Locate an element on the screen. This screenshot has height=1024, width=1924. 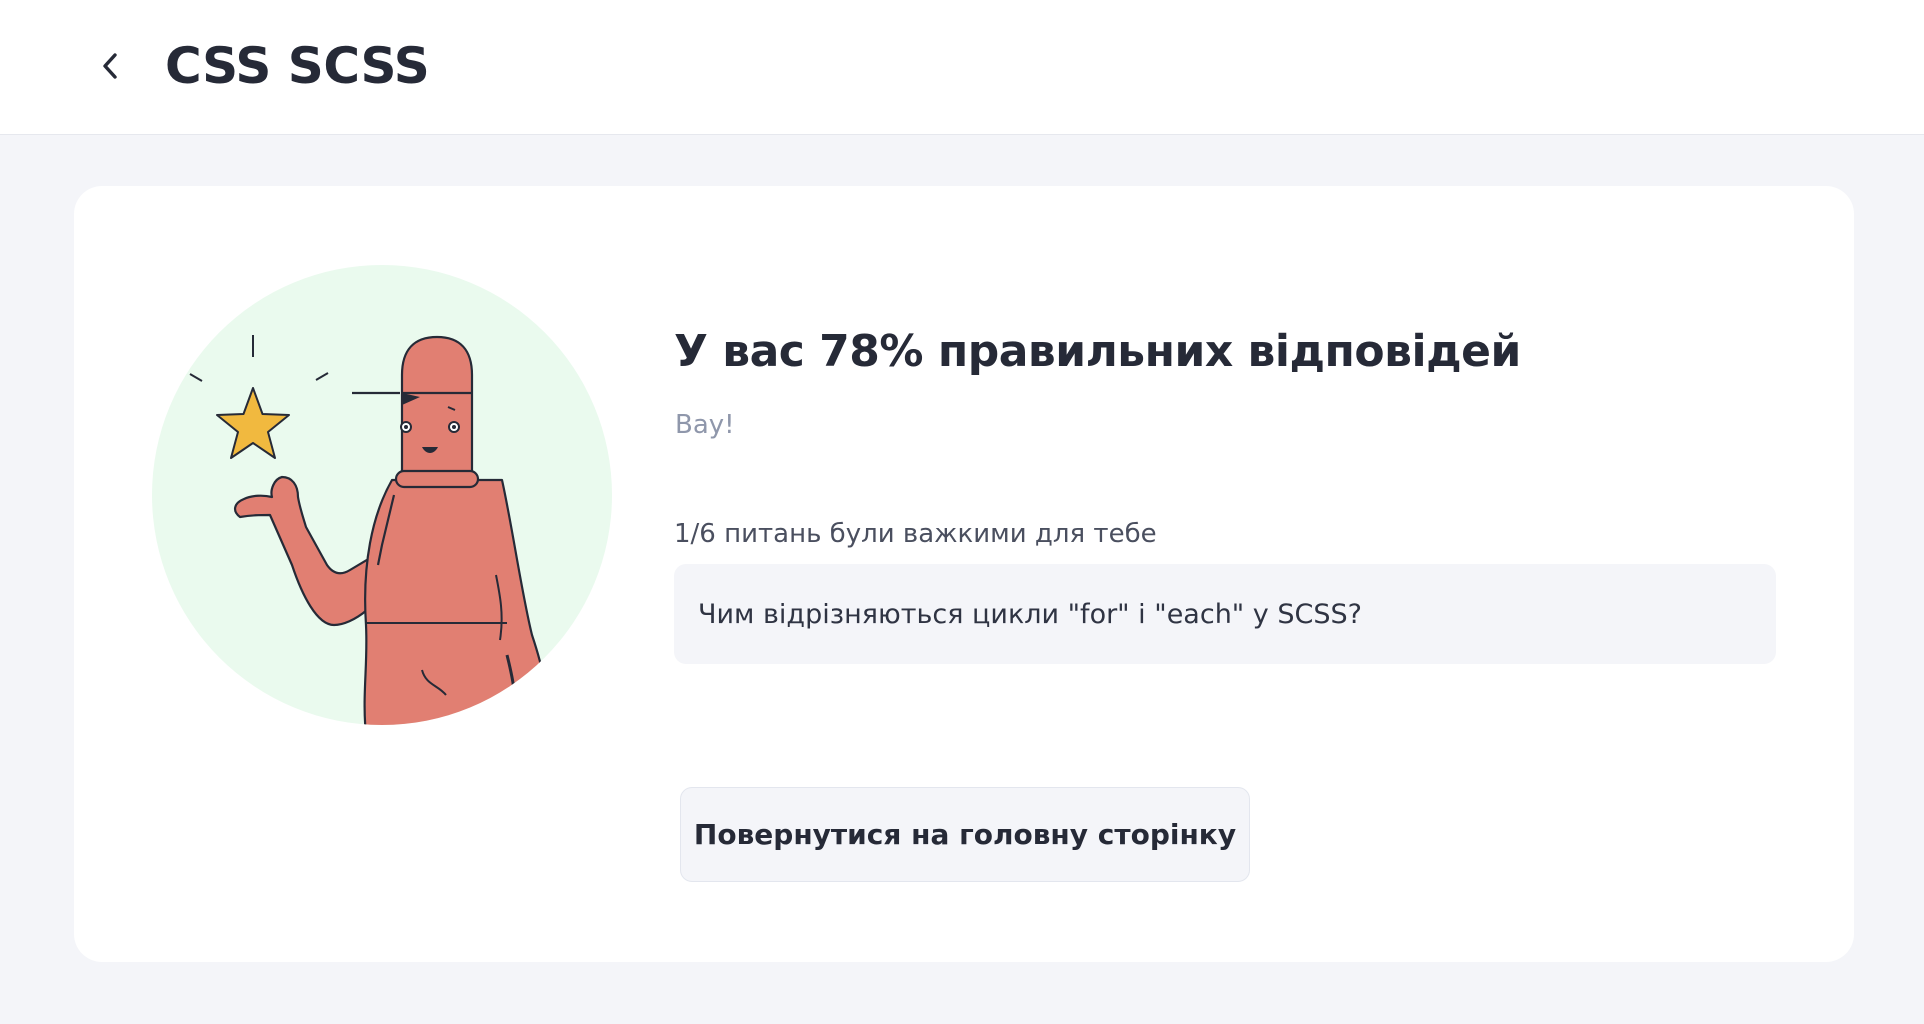
result-title: У вас 78% правильних відповідей is located at coordinates (1097, 351).